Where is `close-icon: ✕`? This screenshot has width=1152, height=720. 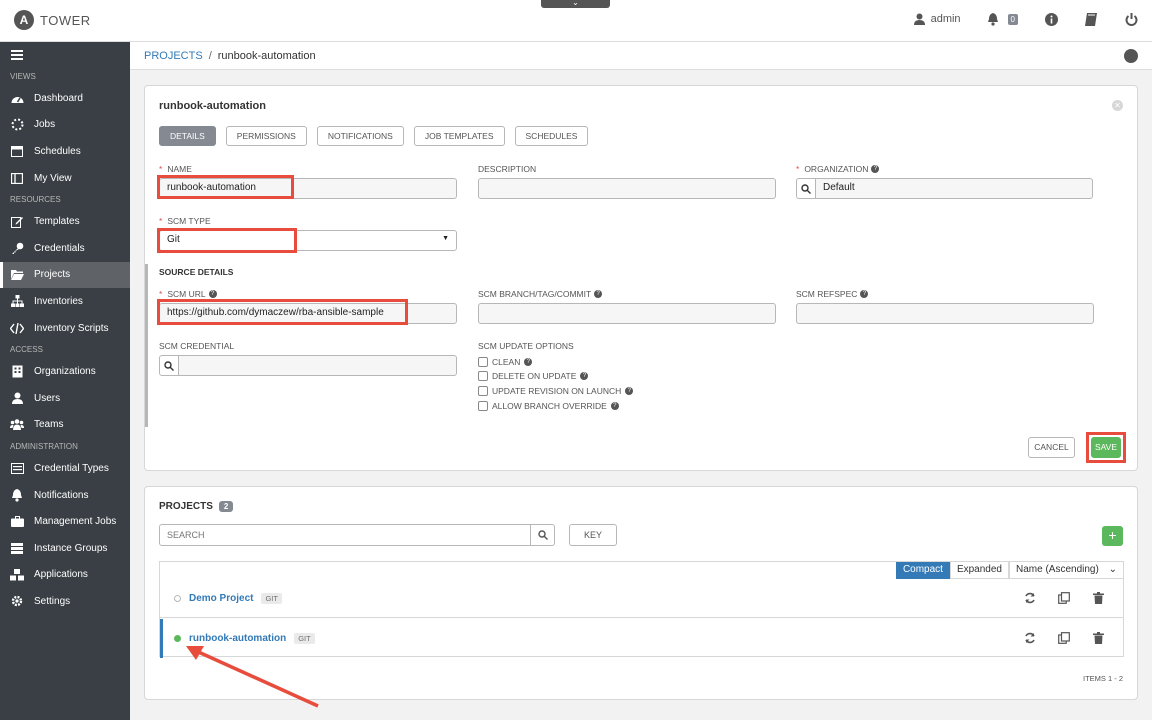 close-icon: ✕ is located at coordinates (1117, 105).